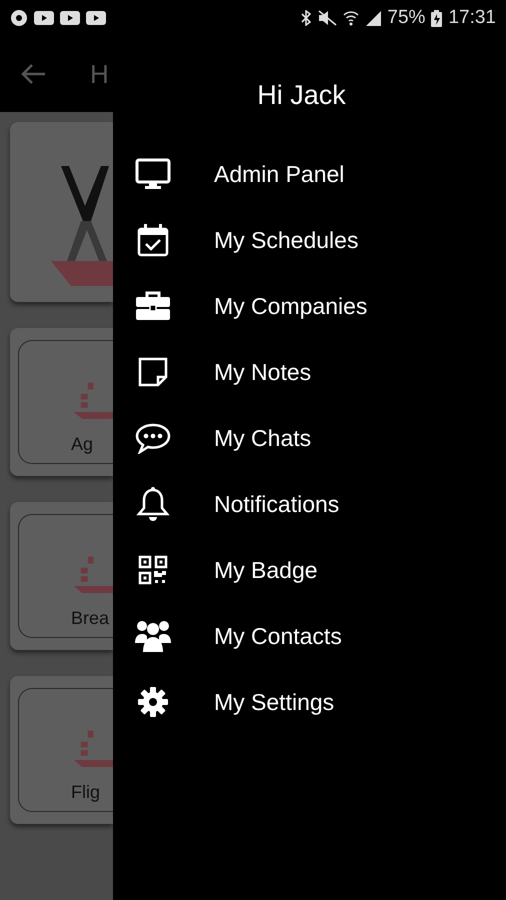  What do you see at coordinates (153, 438) in the screenshot?
I see `chat-bubble-icon` at bounding box center [153, 438].